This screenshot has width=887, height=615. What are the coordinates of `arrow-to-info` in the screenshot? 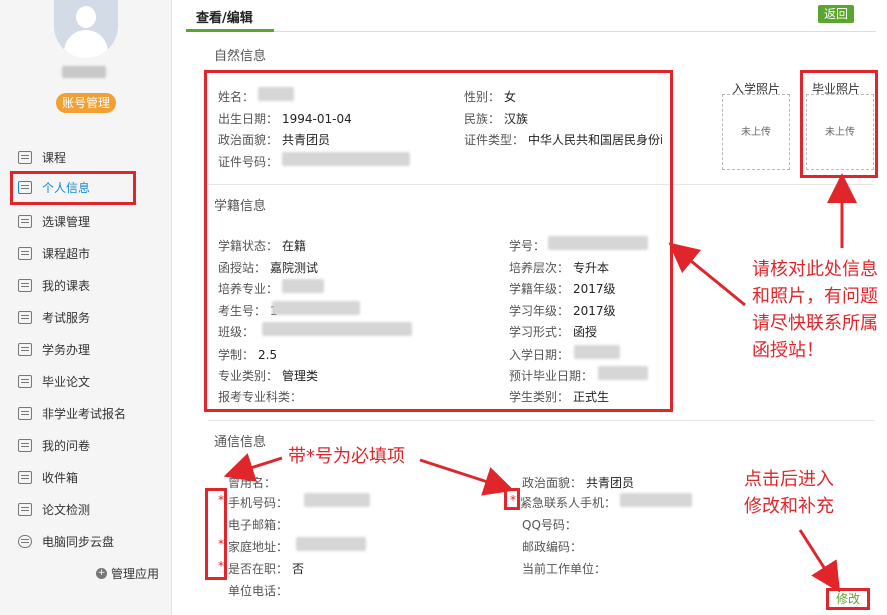 It's located at (707, 274).